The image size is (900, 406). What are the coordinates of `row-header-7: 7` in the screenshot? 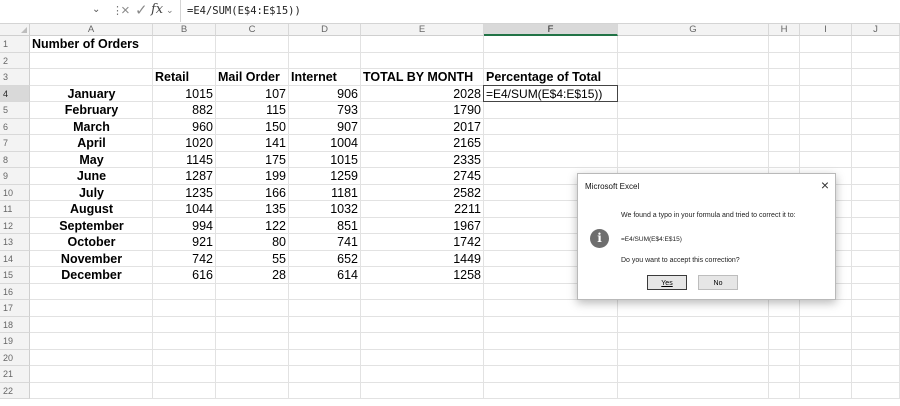 It's located at (15, 143).